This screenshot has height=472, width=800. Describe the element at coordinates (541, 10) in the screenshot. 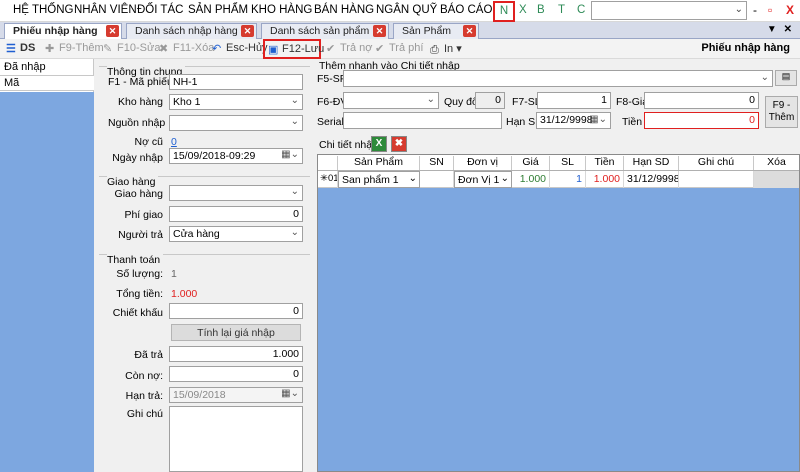

I see `quick-ban-button: B` at that location.